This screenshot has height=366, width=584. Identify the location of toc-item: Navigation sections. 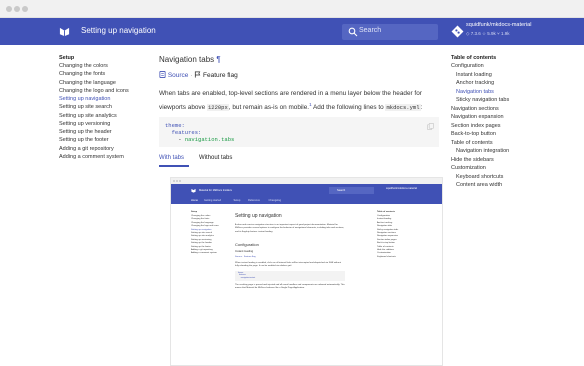
(516, 109).